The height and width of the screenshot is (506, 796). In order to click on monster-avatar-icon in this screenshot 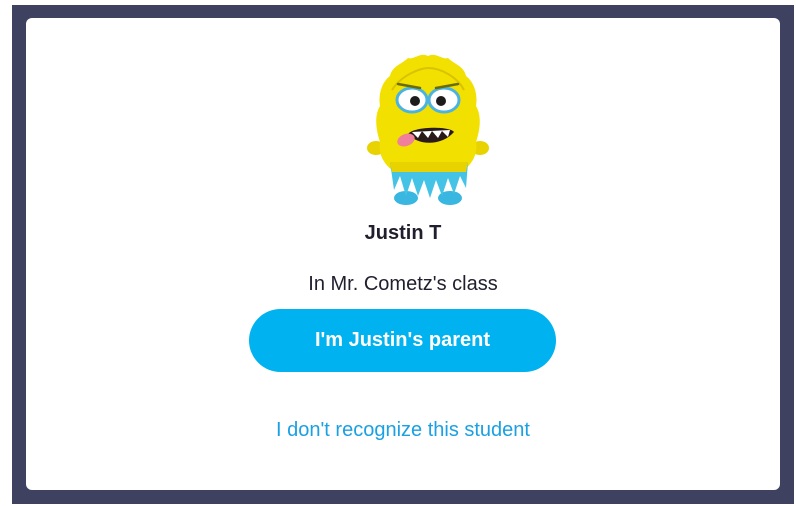, I will do `click(428, 129)`.